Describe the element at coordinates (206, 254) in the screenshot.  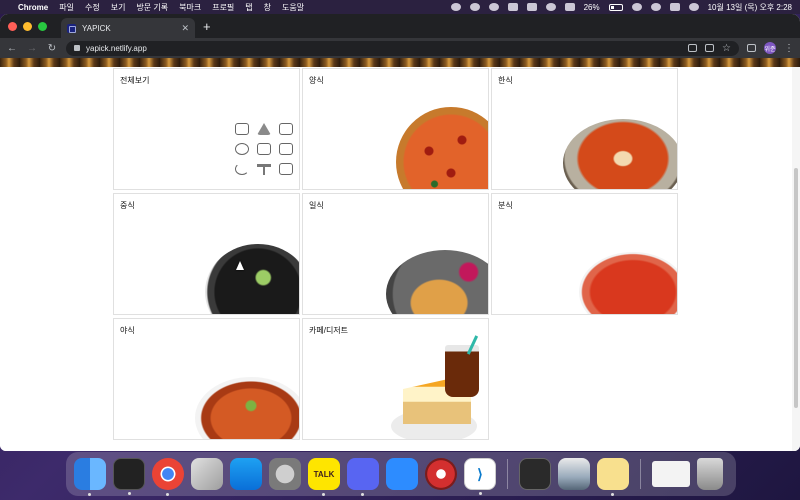
I see `category-card-chinese: 중식` at that location.